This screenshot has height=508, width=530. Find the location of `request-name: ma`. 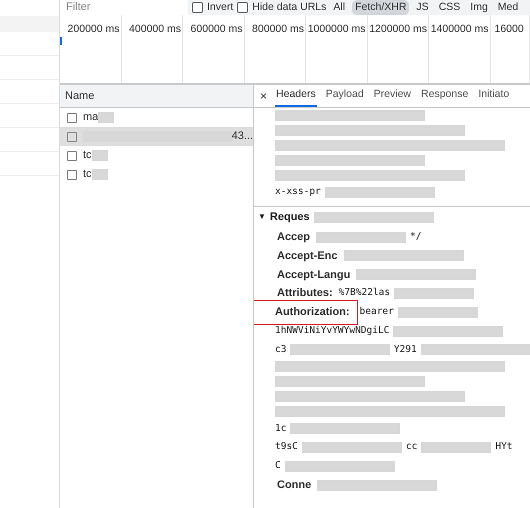

request-name: ma is located at coordinates (90, 118).